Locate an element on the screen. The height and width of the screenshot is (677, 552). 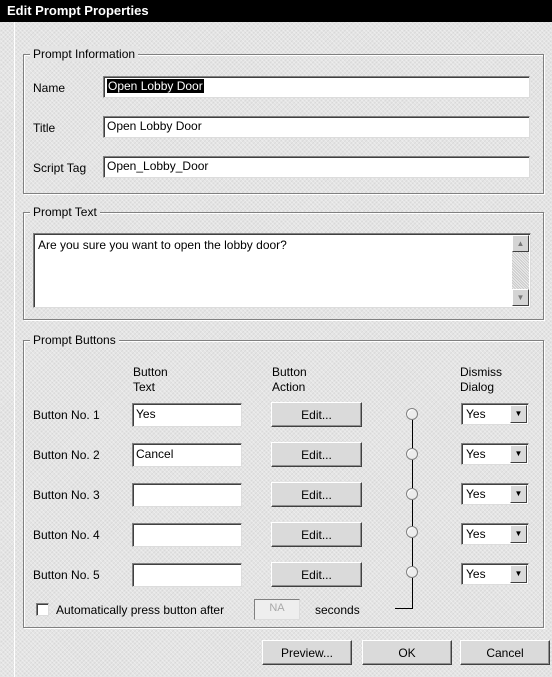
button-row-3-label: Button No. 3 is located at coordinates (66, 495).